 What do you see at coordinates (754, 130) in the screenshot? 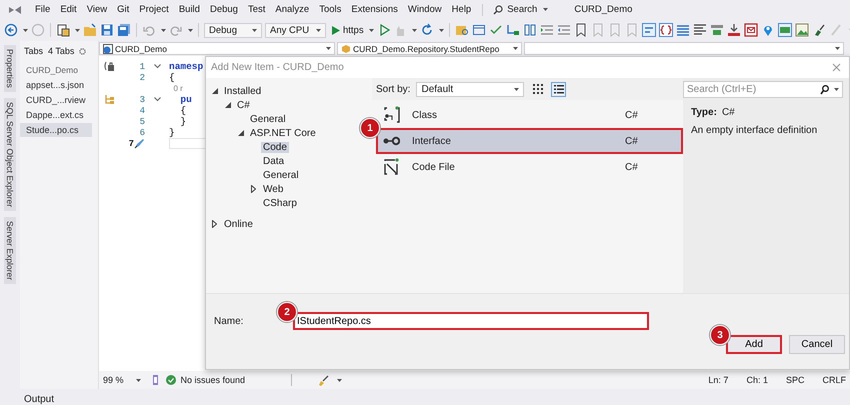
I see `template-description: An empty interface definition` at bounding box center [754, 130].